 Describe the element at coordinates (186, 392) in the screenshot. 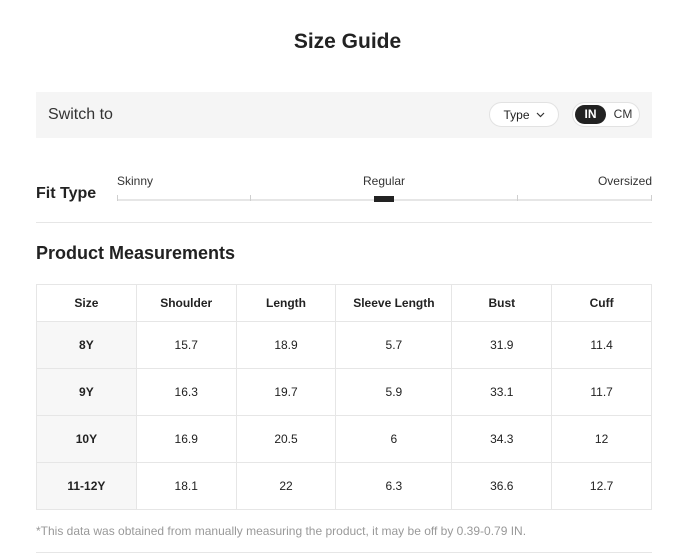

I see `table-cell: 16.3` at that location.